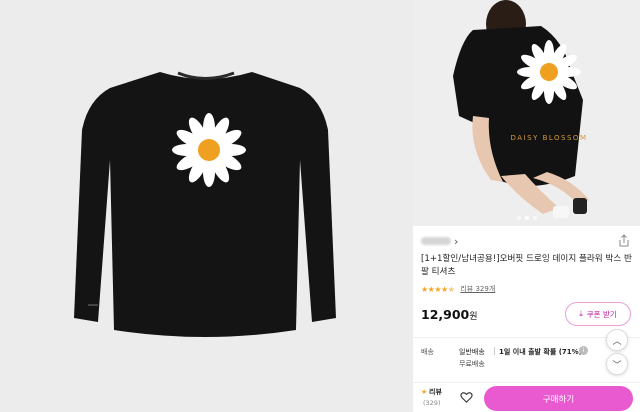 Image resolution: width=640 pixels, height=412 pixels. What do you see at coordinates (424, 392) in the screenshot?
I see `review-star-icon: ★` at bounding box center [424, 392].